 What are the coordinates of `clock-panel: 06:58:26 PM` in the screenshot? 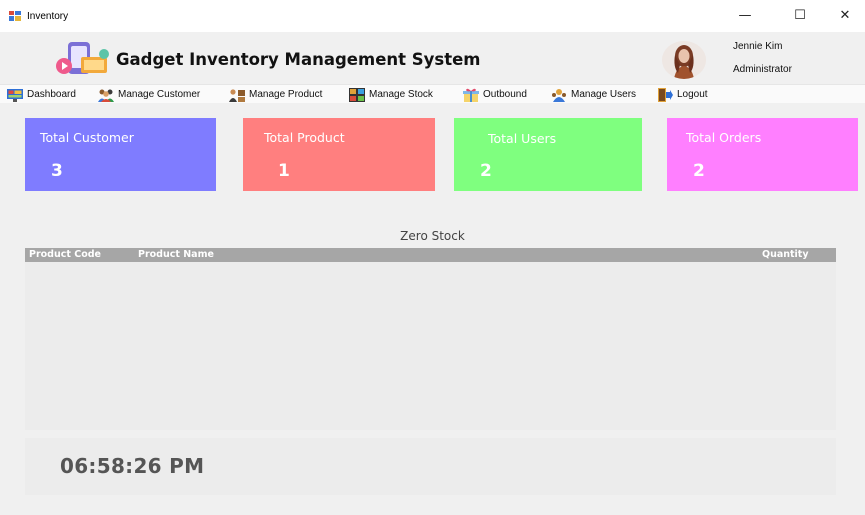 It's located at (430, 466).